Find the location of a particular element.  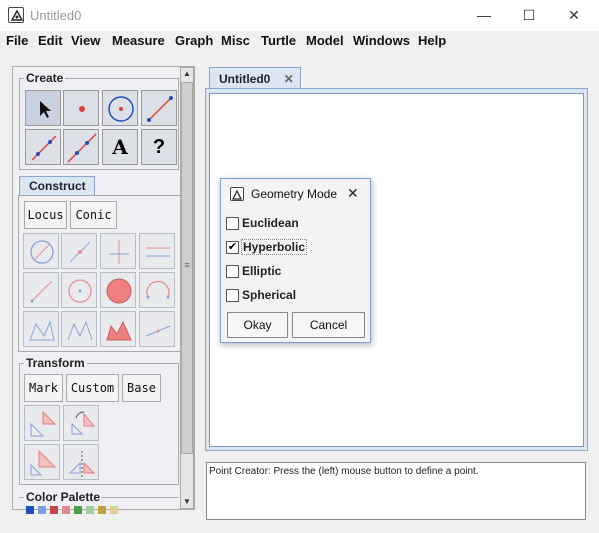

create-title: Create is located at coordinates (45, 78).